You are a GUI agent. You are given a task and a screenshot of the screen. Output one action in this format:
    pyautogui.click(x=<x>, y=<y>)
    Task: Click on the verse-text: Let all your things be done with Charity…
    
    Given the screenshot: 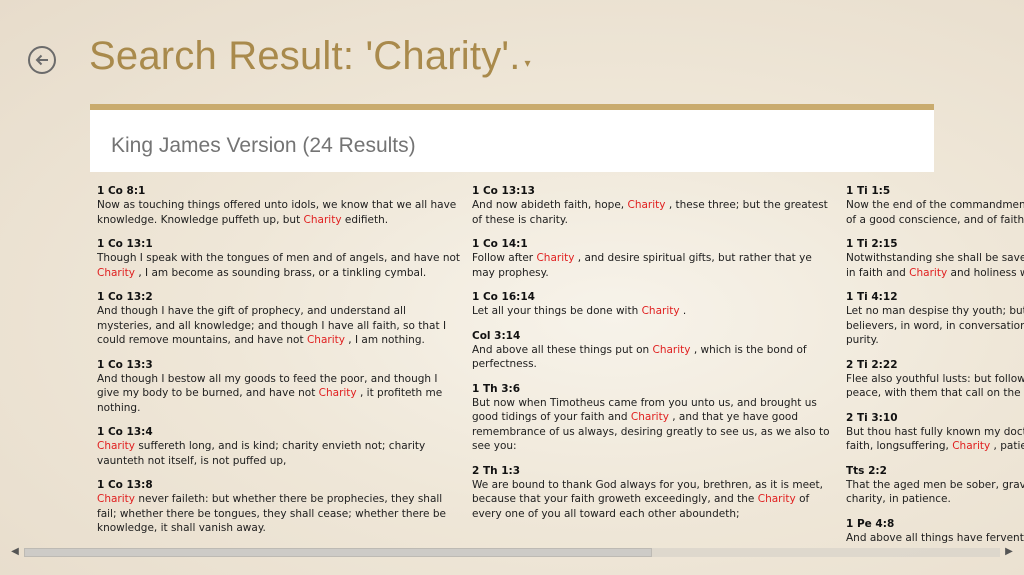 What is the action you would take?
    pyautogui.click(x=654, y=311)
    